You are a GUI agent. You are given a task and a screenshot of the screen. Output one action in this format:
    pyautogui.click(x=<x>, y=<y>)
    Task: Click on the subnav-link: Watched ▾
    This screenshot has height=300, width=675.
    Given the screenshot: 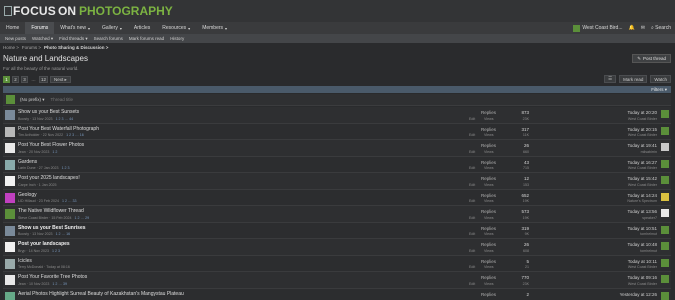 What is the action you would take?
    pyautogui.click(x=42, y=39)
    